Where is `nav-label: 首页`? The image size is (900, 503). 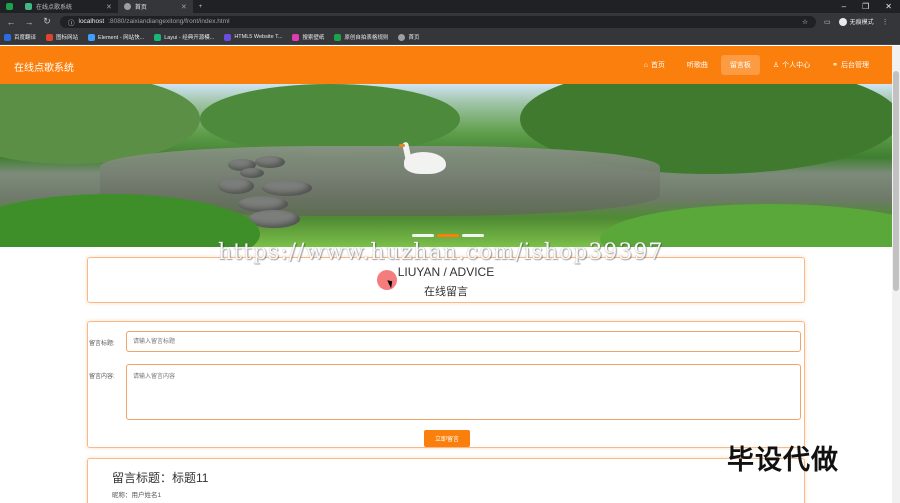
nav-label: 首页 is located at coordinates (657, 65).